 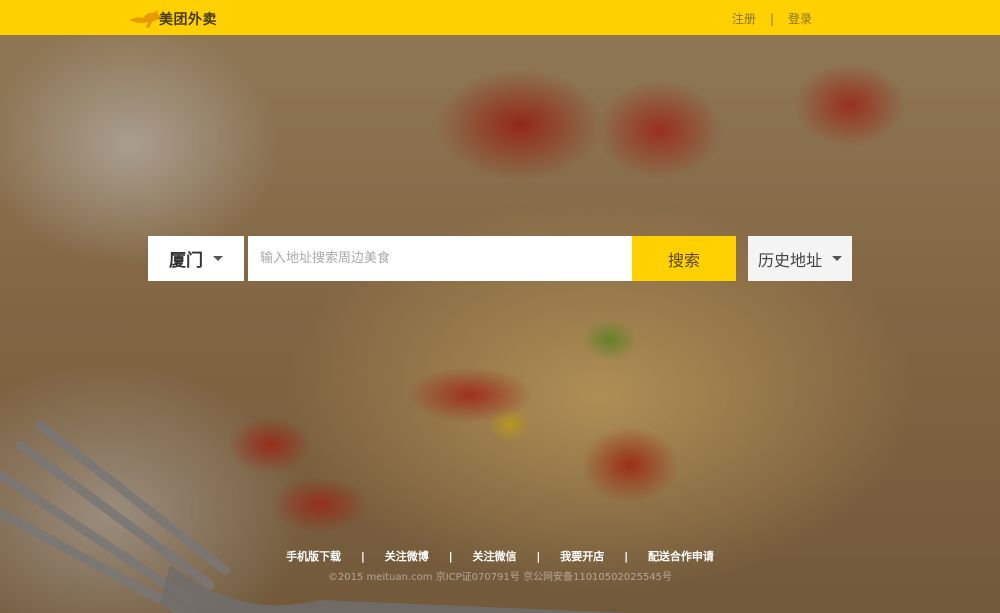 What do you see at coordinates (800, 18) in the screenshot?
I see `login-link: 登录` at bounding box center [800, 18].